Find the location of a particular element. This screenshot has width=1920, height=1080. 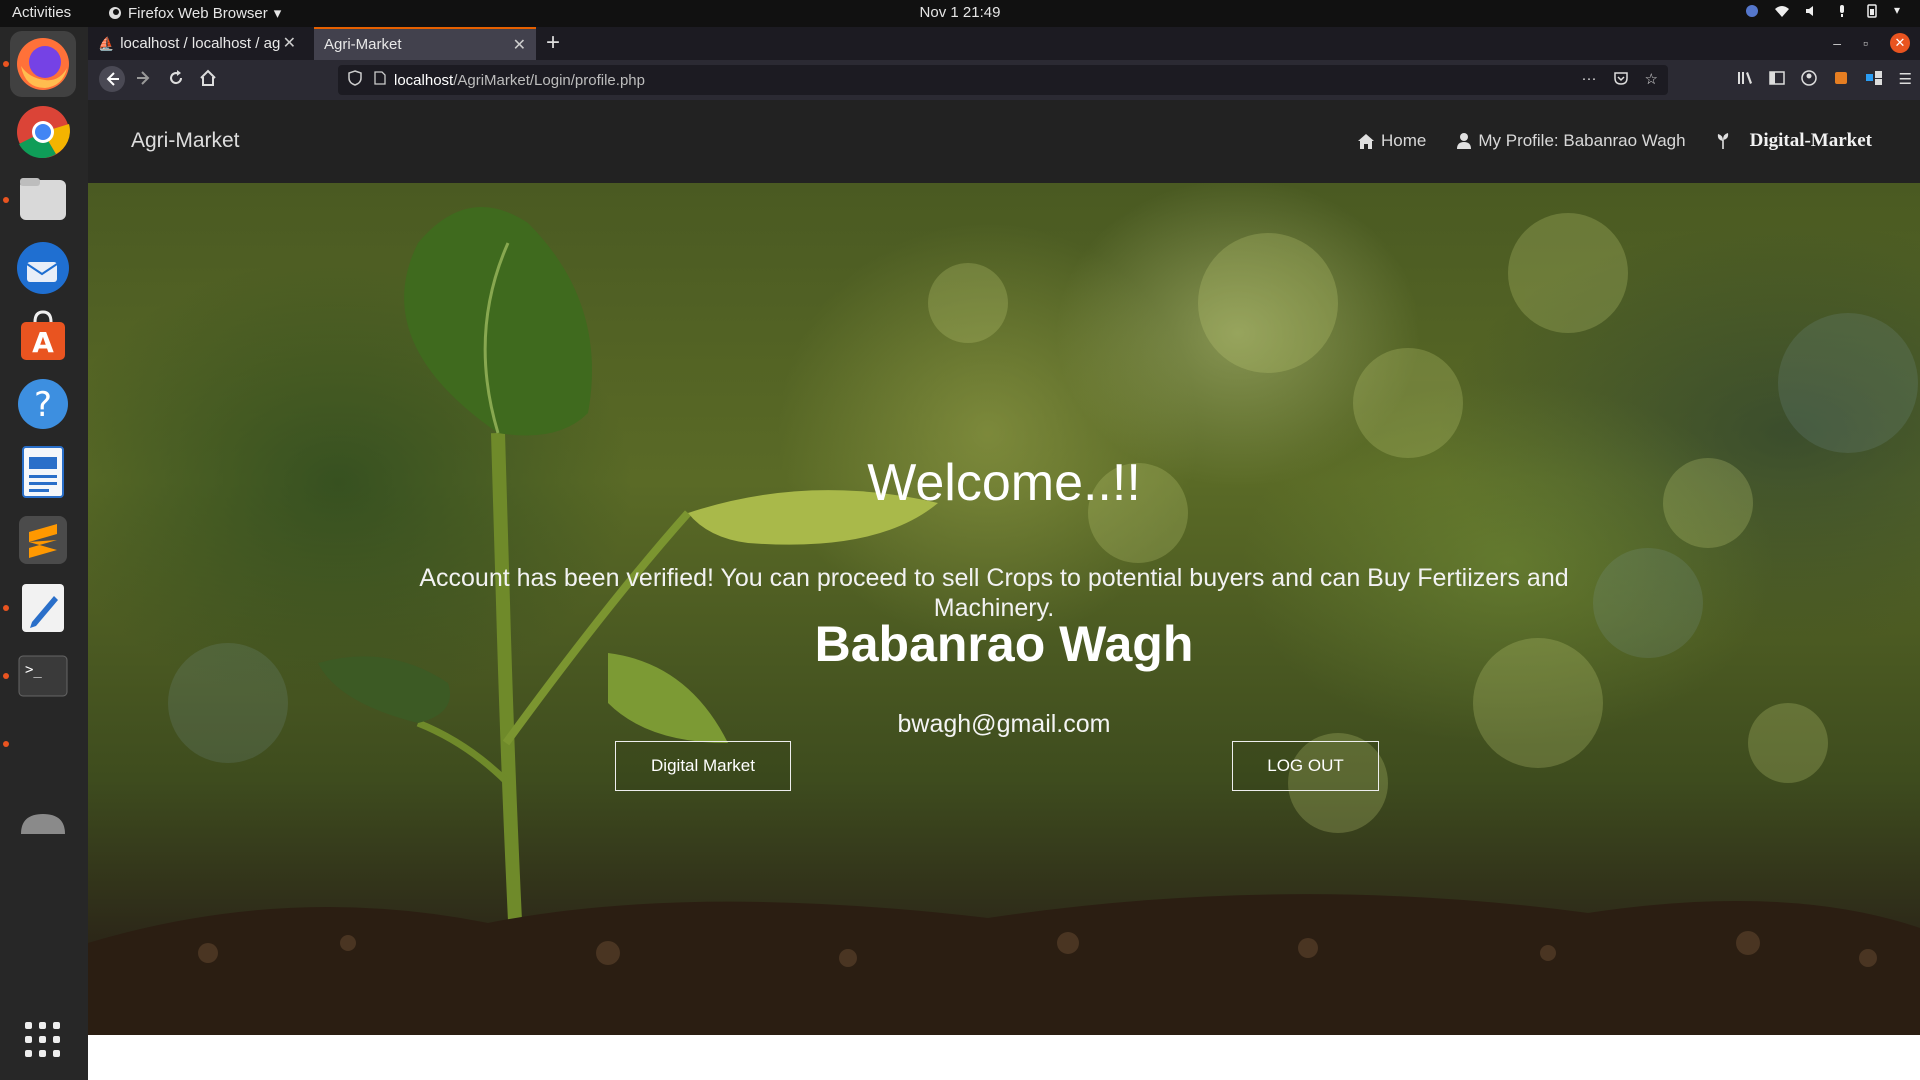

url-path: /AgriMarket/Login/profile.php is located at coordinates (549, 80).